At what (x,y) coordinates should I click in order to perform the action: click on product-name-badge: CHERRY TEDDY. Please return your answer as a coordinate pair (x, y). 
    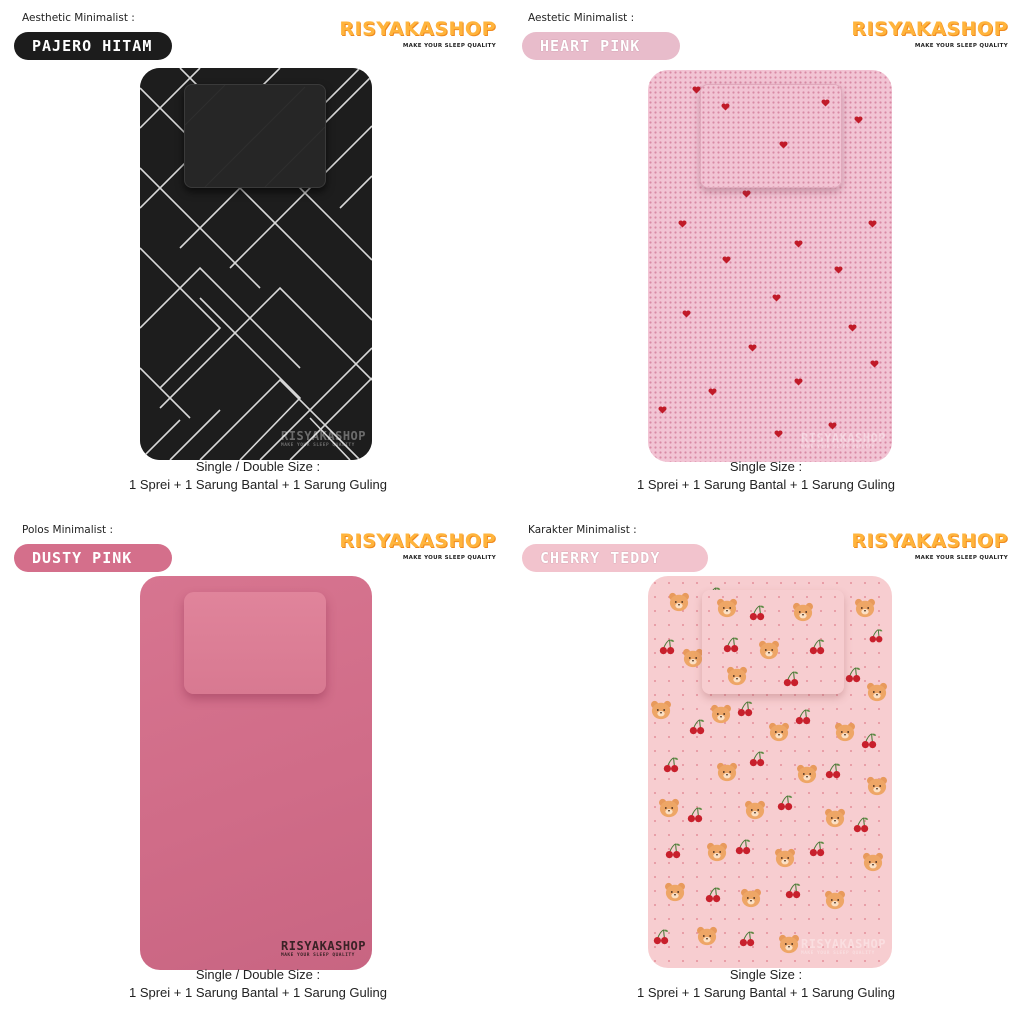
    Looking at the image, I should click on (615, 558).